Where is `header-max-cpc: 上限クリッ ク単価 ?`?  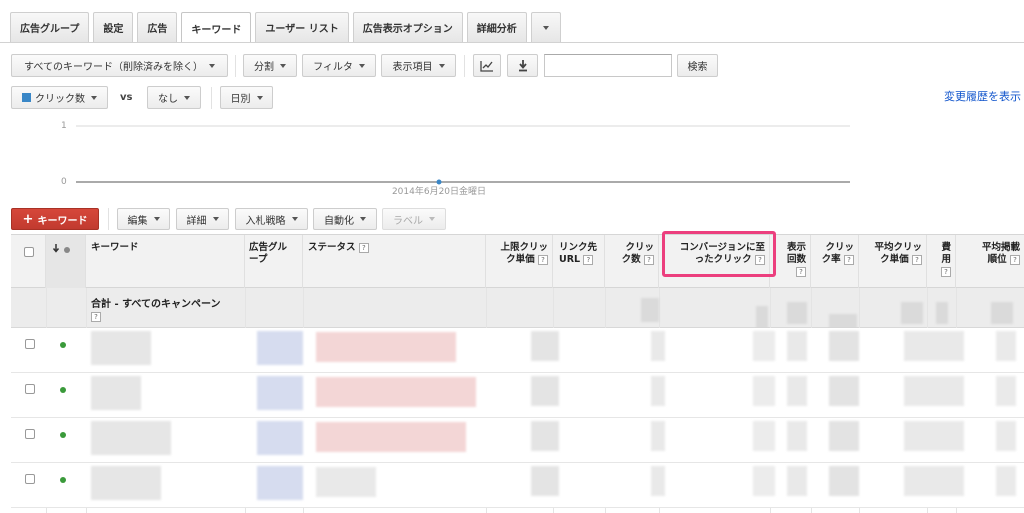 header-max-cpc: 上限クリッ ク単価 ? is located at coordinates (519, 262).